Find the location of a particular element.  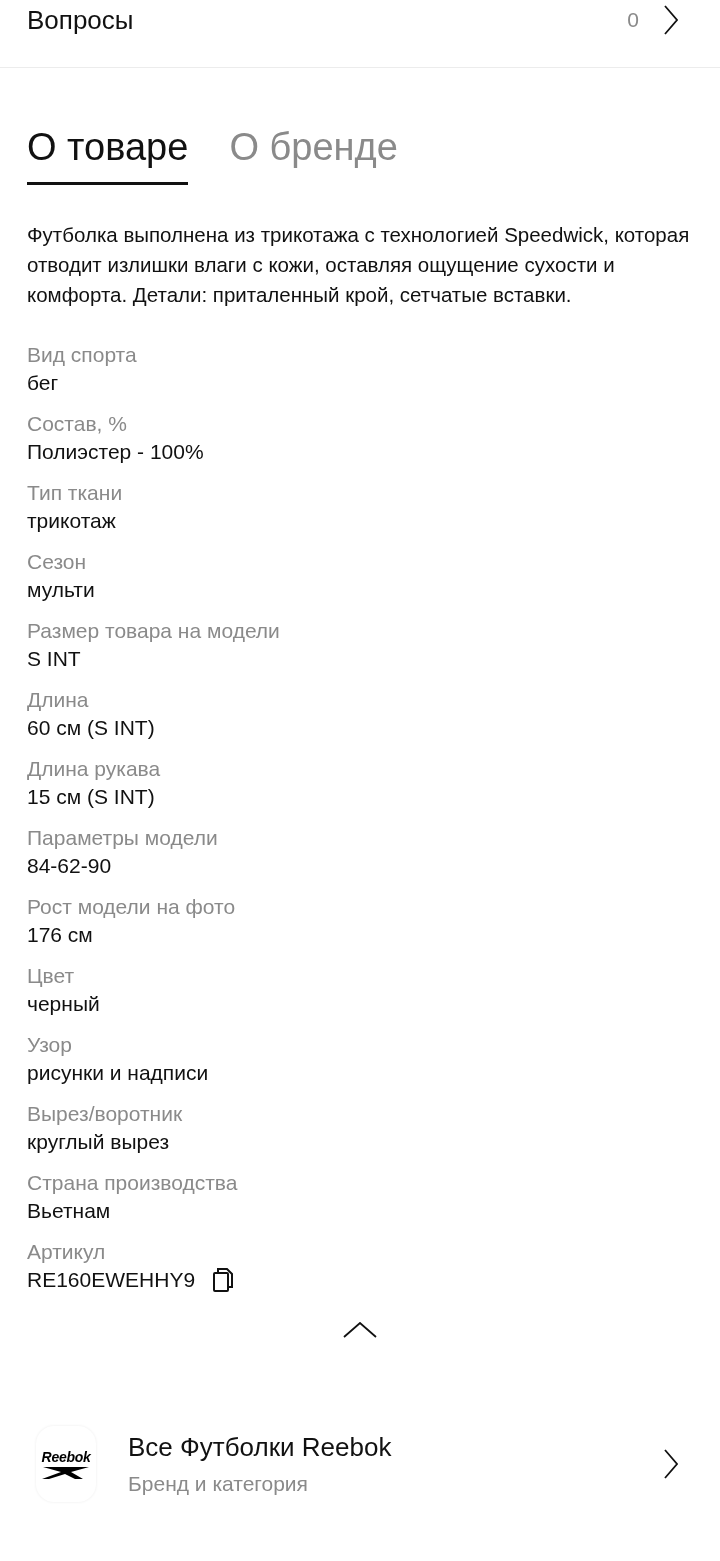

spec-value: трикотаж is located at coordinates (71, 521).